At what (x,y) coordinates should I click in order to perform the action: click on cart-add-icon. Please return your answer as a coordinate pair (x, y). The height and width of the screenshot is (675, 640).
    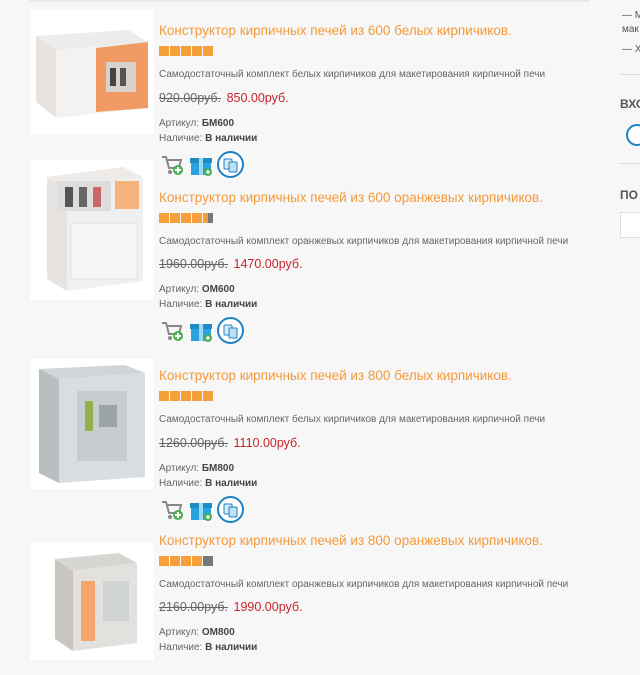
    Looking at the image, I should click on (172, 331).